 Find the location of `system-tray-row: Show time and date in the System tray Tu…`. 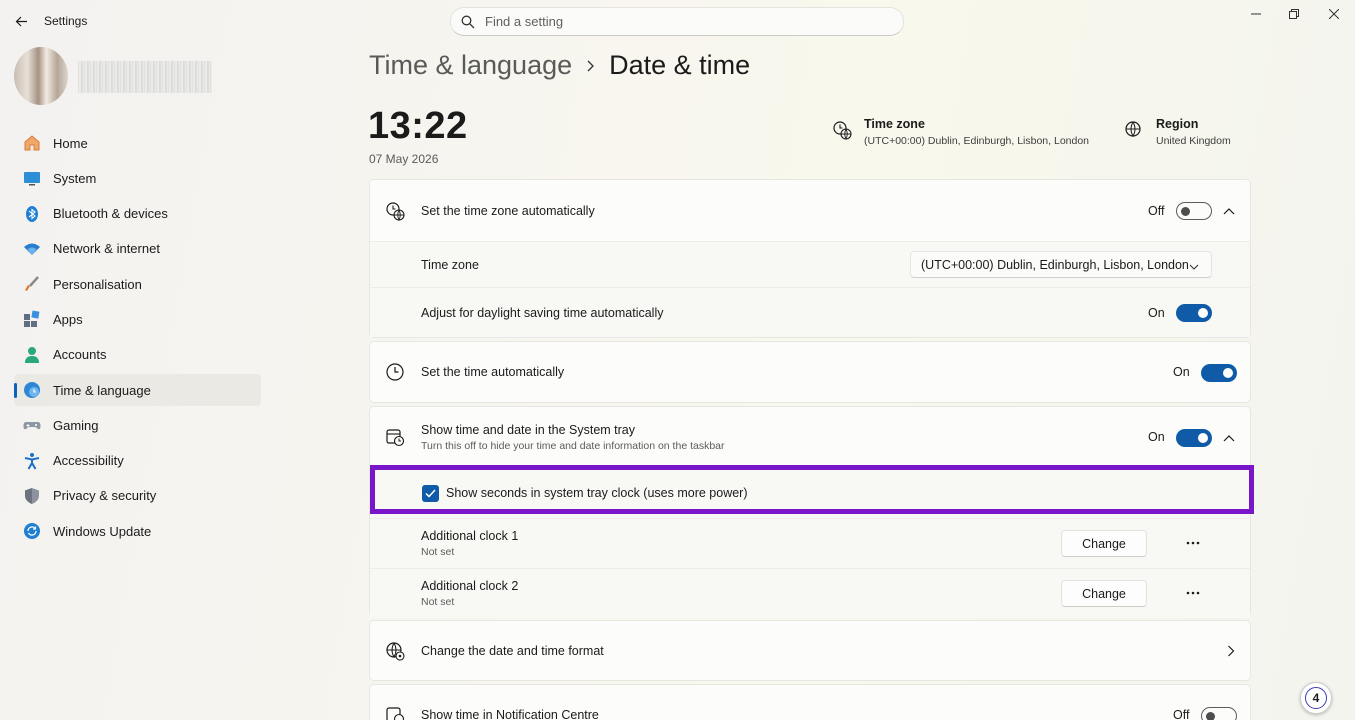

system-tray-row: Show time and date in the System tray Tu… is located at coordinates (810, 437).